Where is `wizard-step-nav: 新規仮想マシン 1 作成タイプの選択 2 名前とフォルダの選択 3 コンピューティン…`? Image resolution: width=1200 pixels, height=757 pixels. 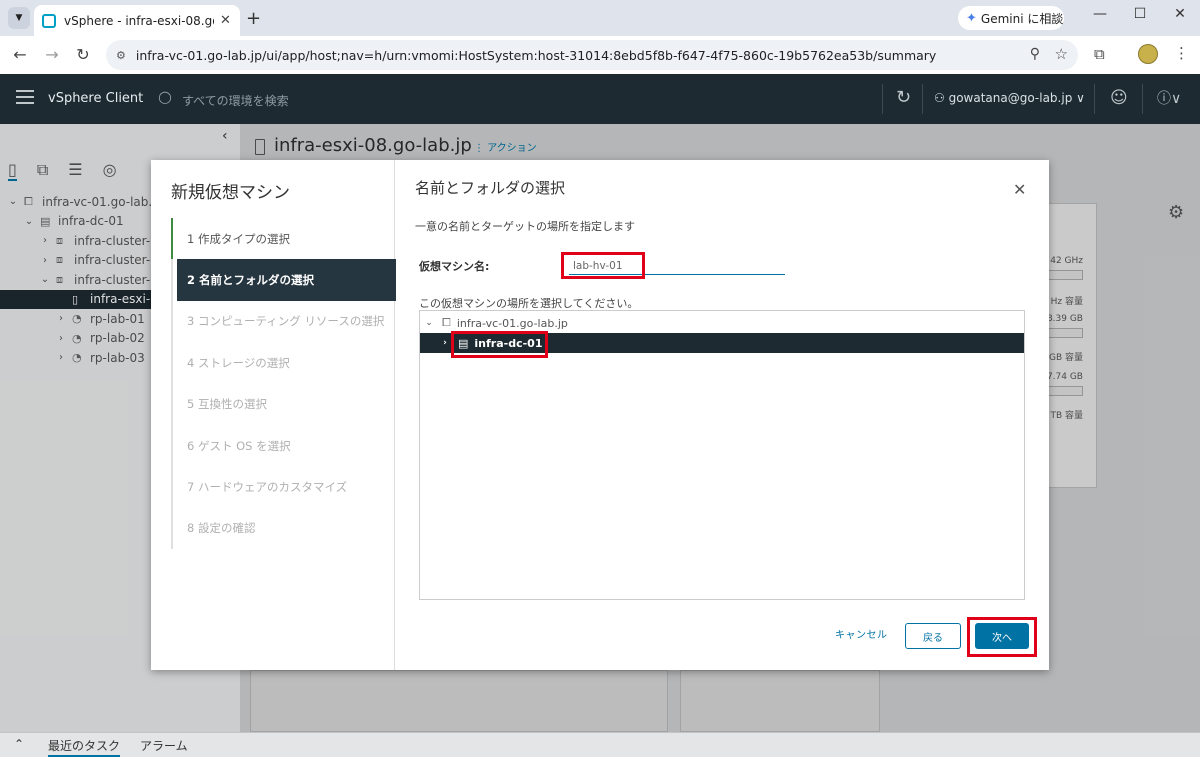
wizard-step-nav: 新規仮想マシン 1 作成タイプの選択 2 名前とフォルダの選択 3 コンピューティン… is located at coordinates (273, 415).